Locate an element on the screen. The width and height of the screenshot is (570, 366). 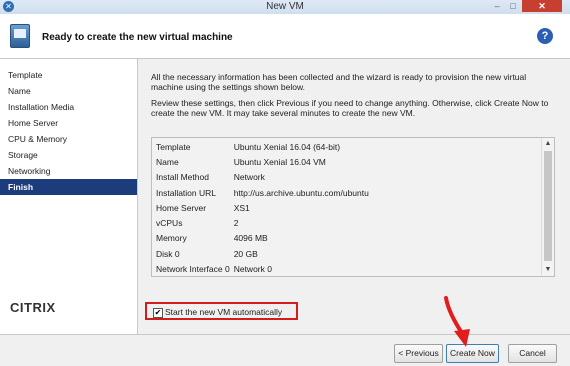
setting-key: Name is located at coordinates (167, 161).